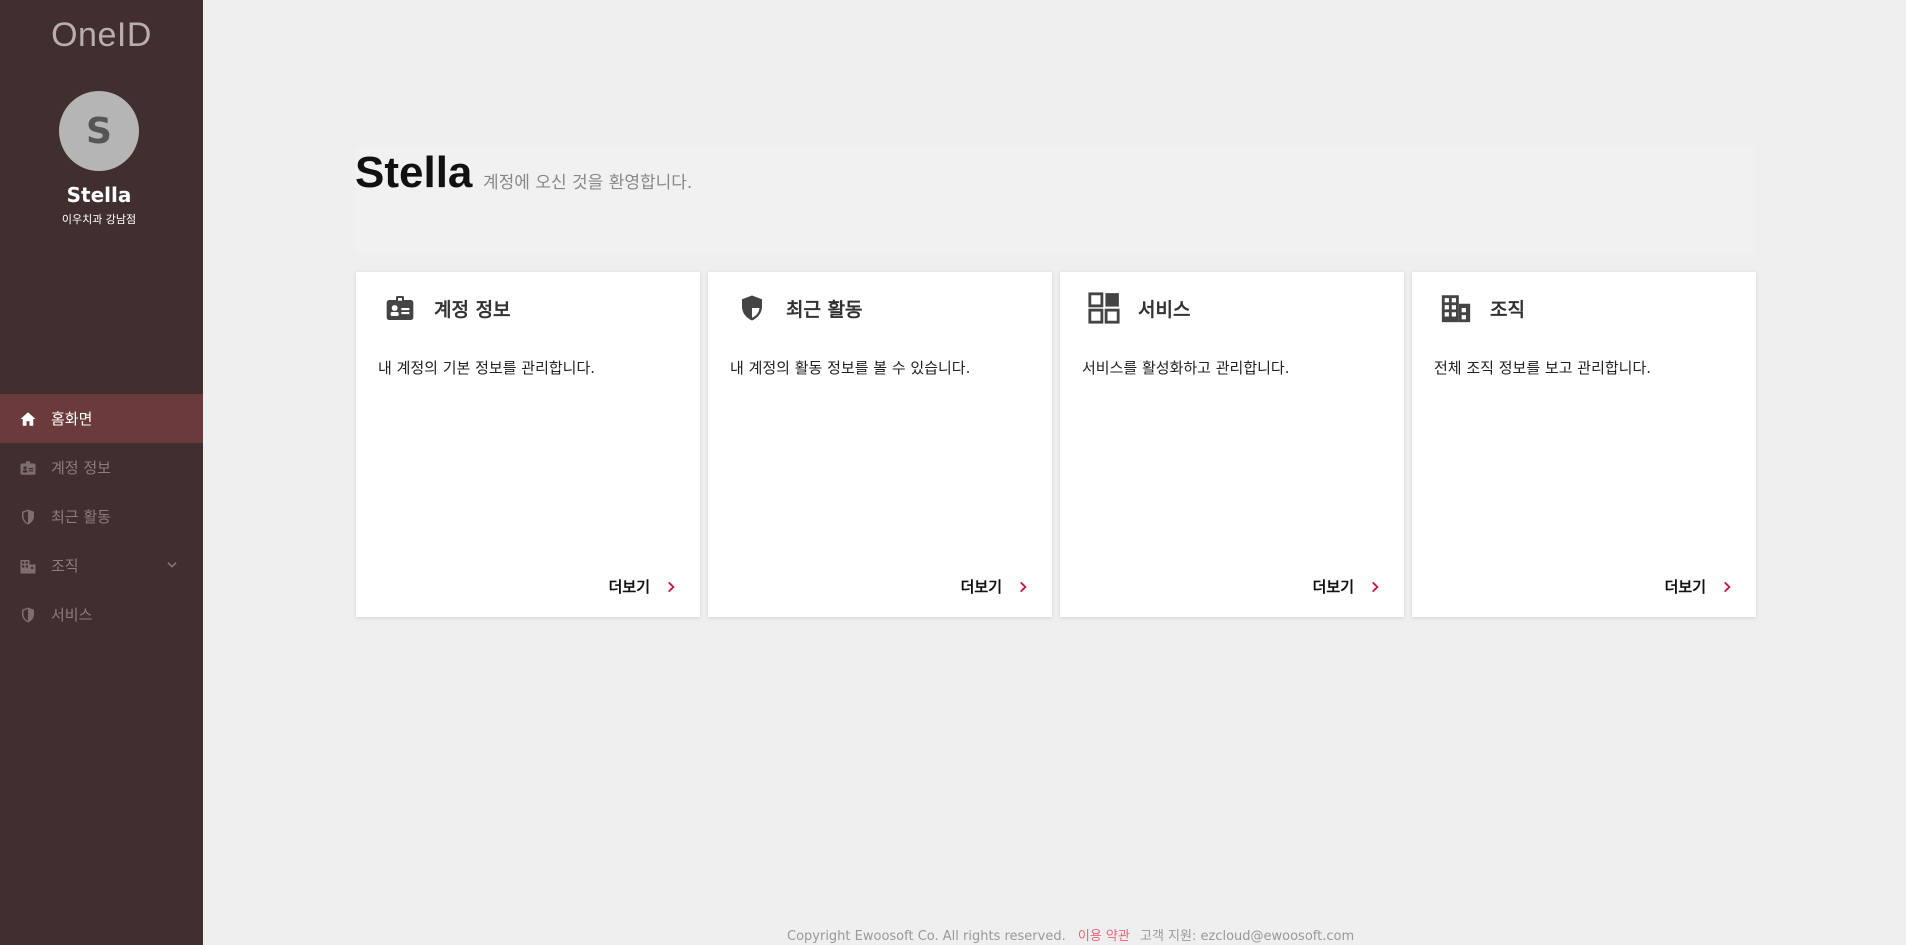 The width and height of the screenshot is (1906, 945). What do you see at coordinates (101, 614) in the screenshot?
I see `sidebar-item-services: 서비스` at bounding box center [101, 614].